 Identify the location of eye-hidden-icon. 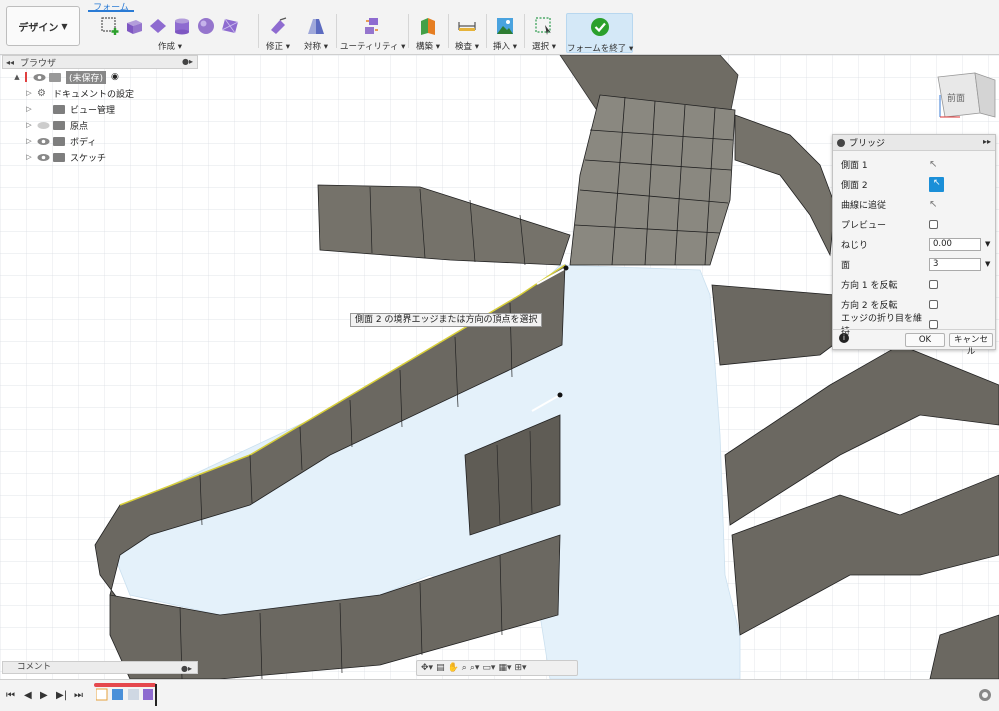
(43, 125).